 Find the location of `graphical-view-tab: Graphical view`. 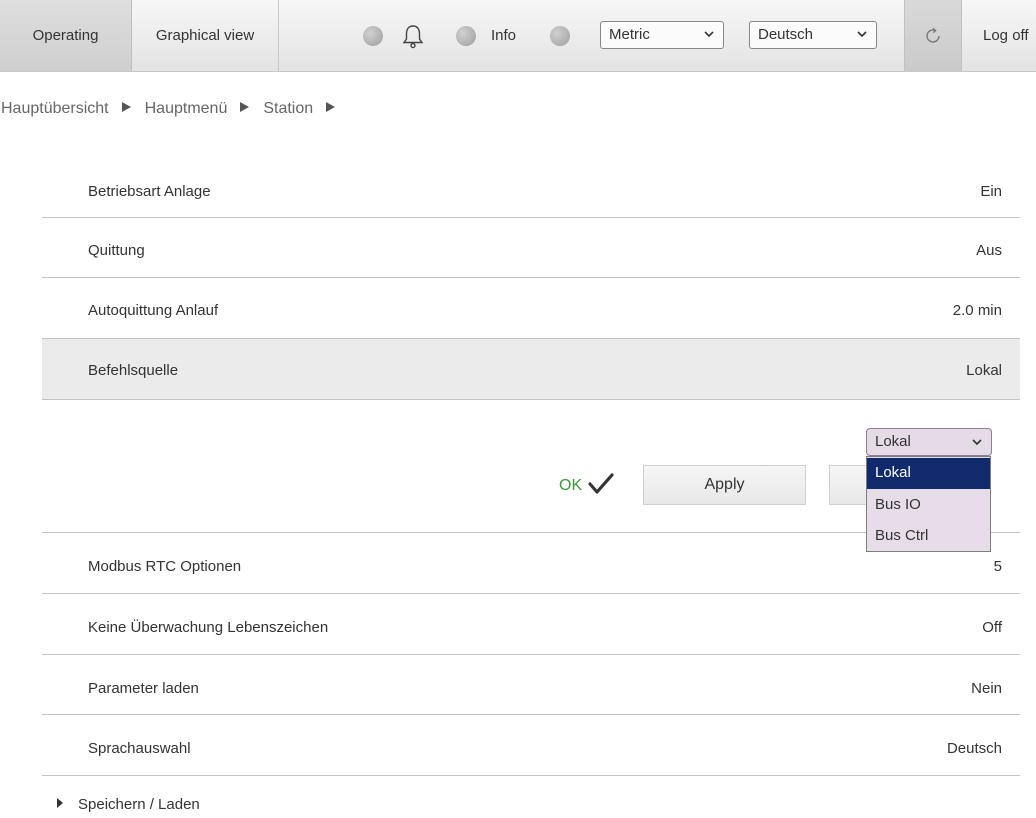

graphical-view-tab: Graphical view is located at coordinates (205, 35).